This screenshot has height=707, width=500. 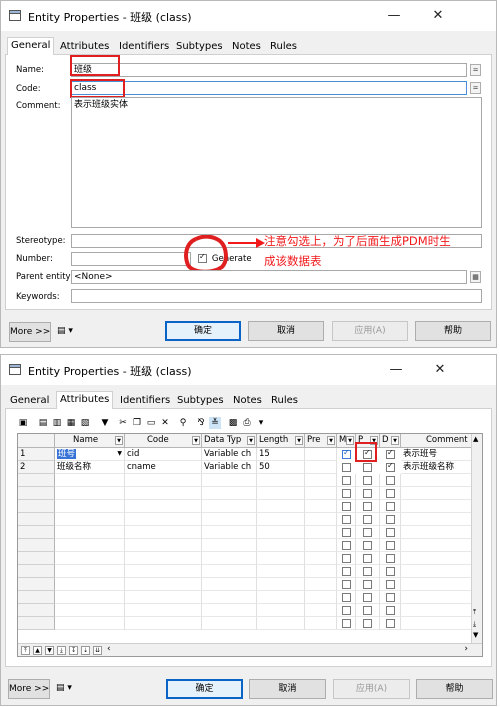 What do you see at coordinates (201, 423) in the screenshot?
I see `filter-off-icon: ⅋` at bounding box center [201, 423].